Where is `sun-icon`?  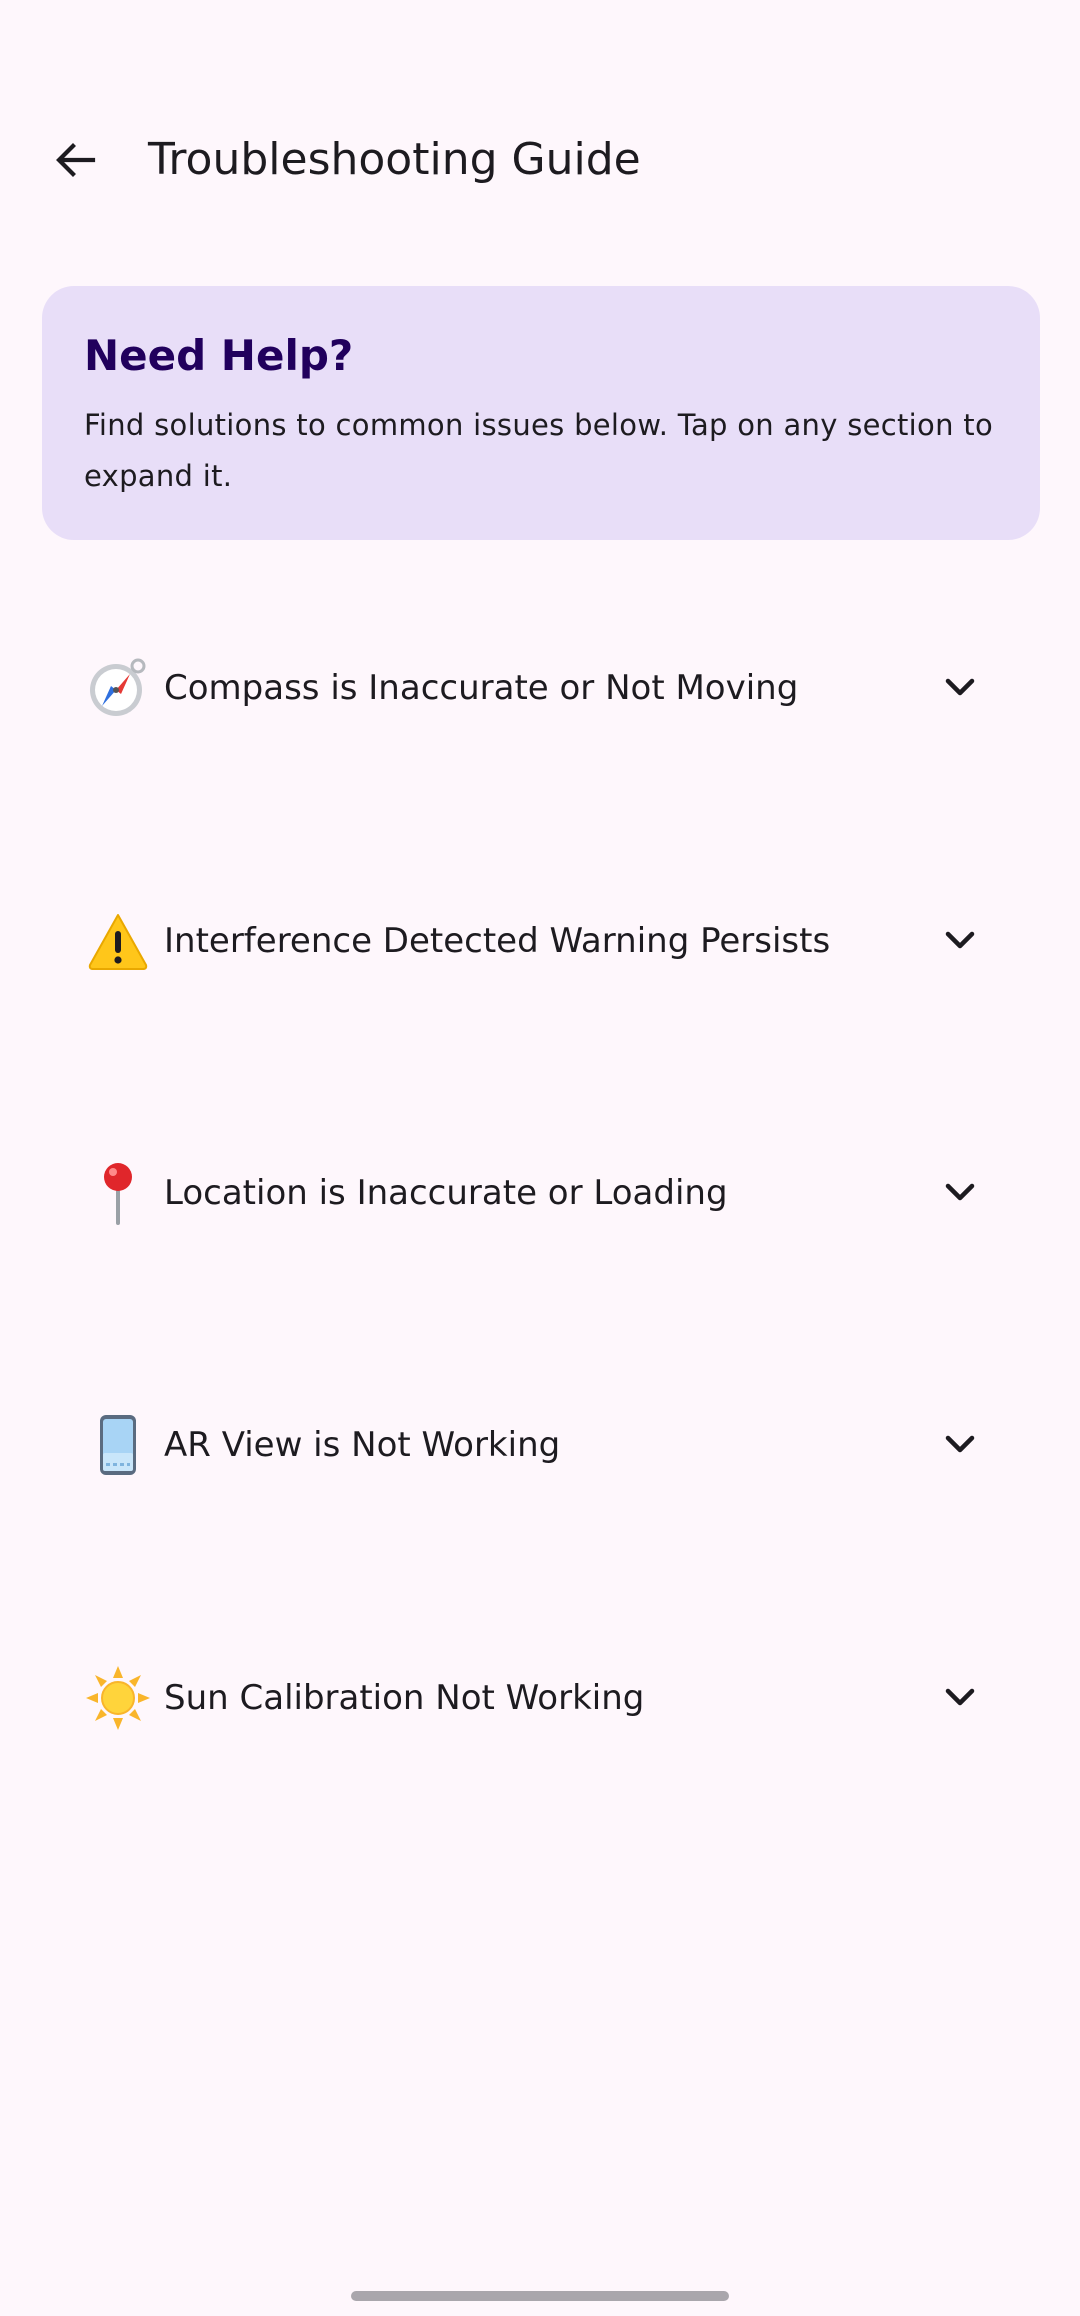
sun-icon is located at coordinates (118, 1698).